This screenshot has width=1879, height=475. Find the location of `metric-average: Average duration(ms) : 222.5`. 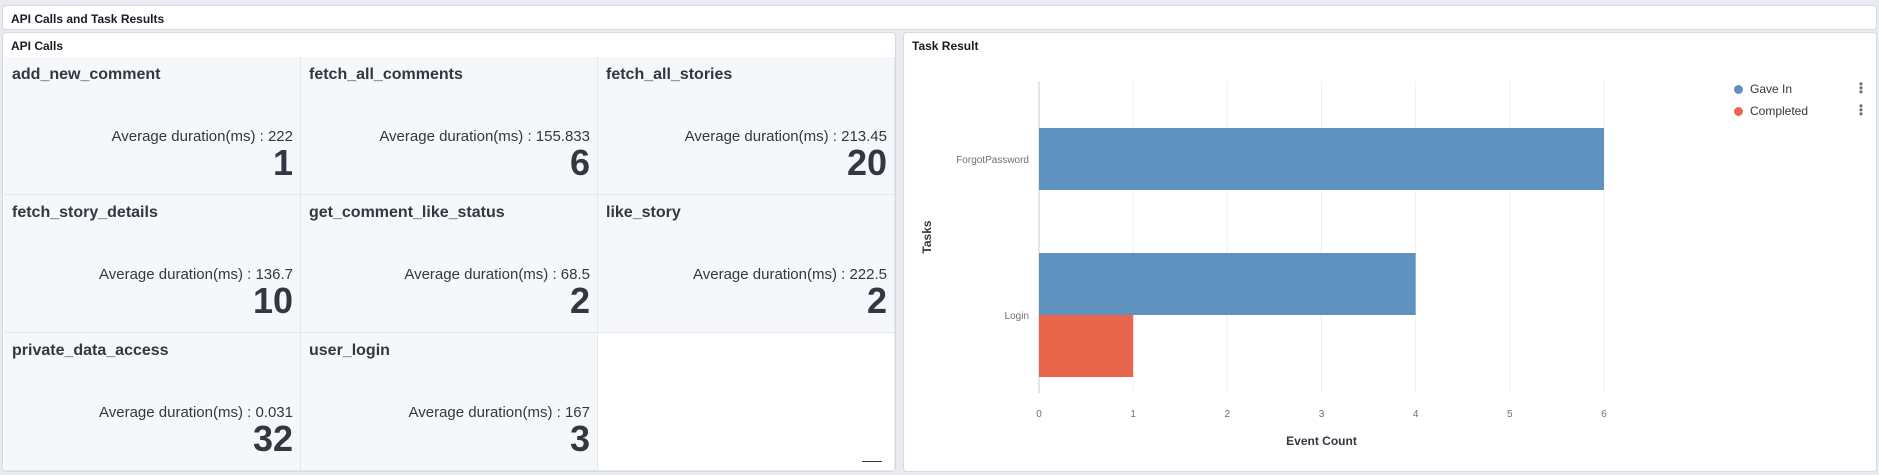

metric-average: Average duration(ms) : 222.5 is located at coordinates (790, 274).